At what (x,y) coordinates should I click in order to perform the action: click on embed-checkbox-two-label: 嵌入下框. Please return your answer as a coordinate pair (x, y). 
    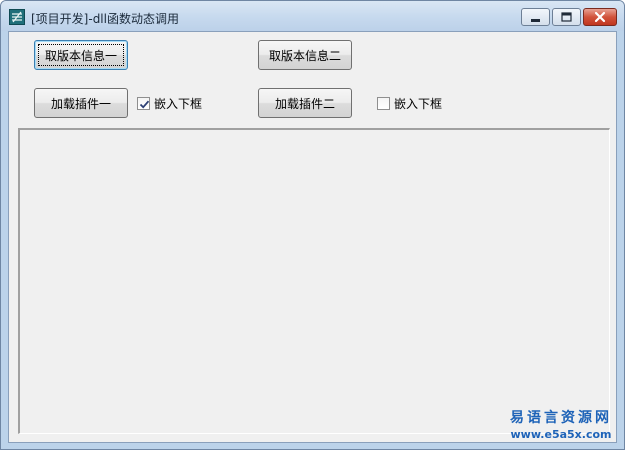
    Looking at the image, I should click on (418, 104).